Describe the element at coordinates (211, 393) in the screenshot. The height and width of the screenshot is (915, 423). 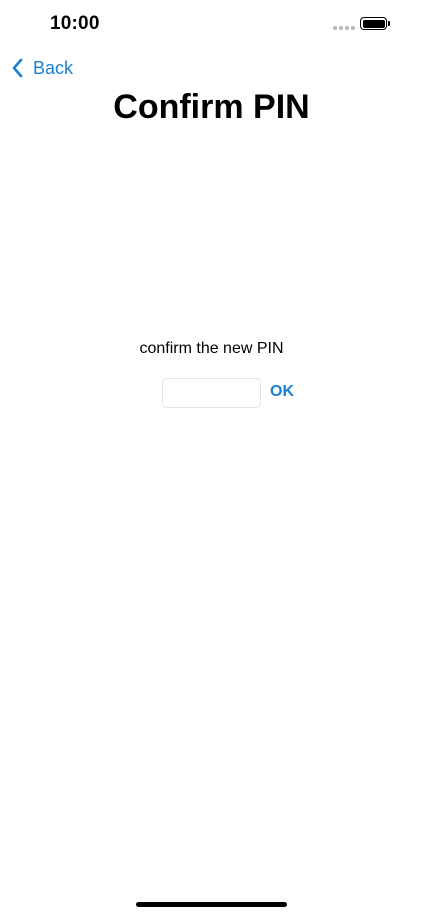
I see `pin-input` at that location.